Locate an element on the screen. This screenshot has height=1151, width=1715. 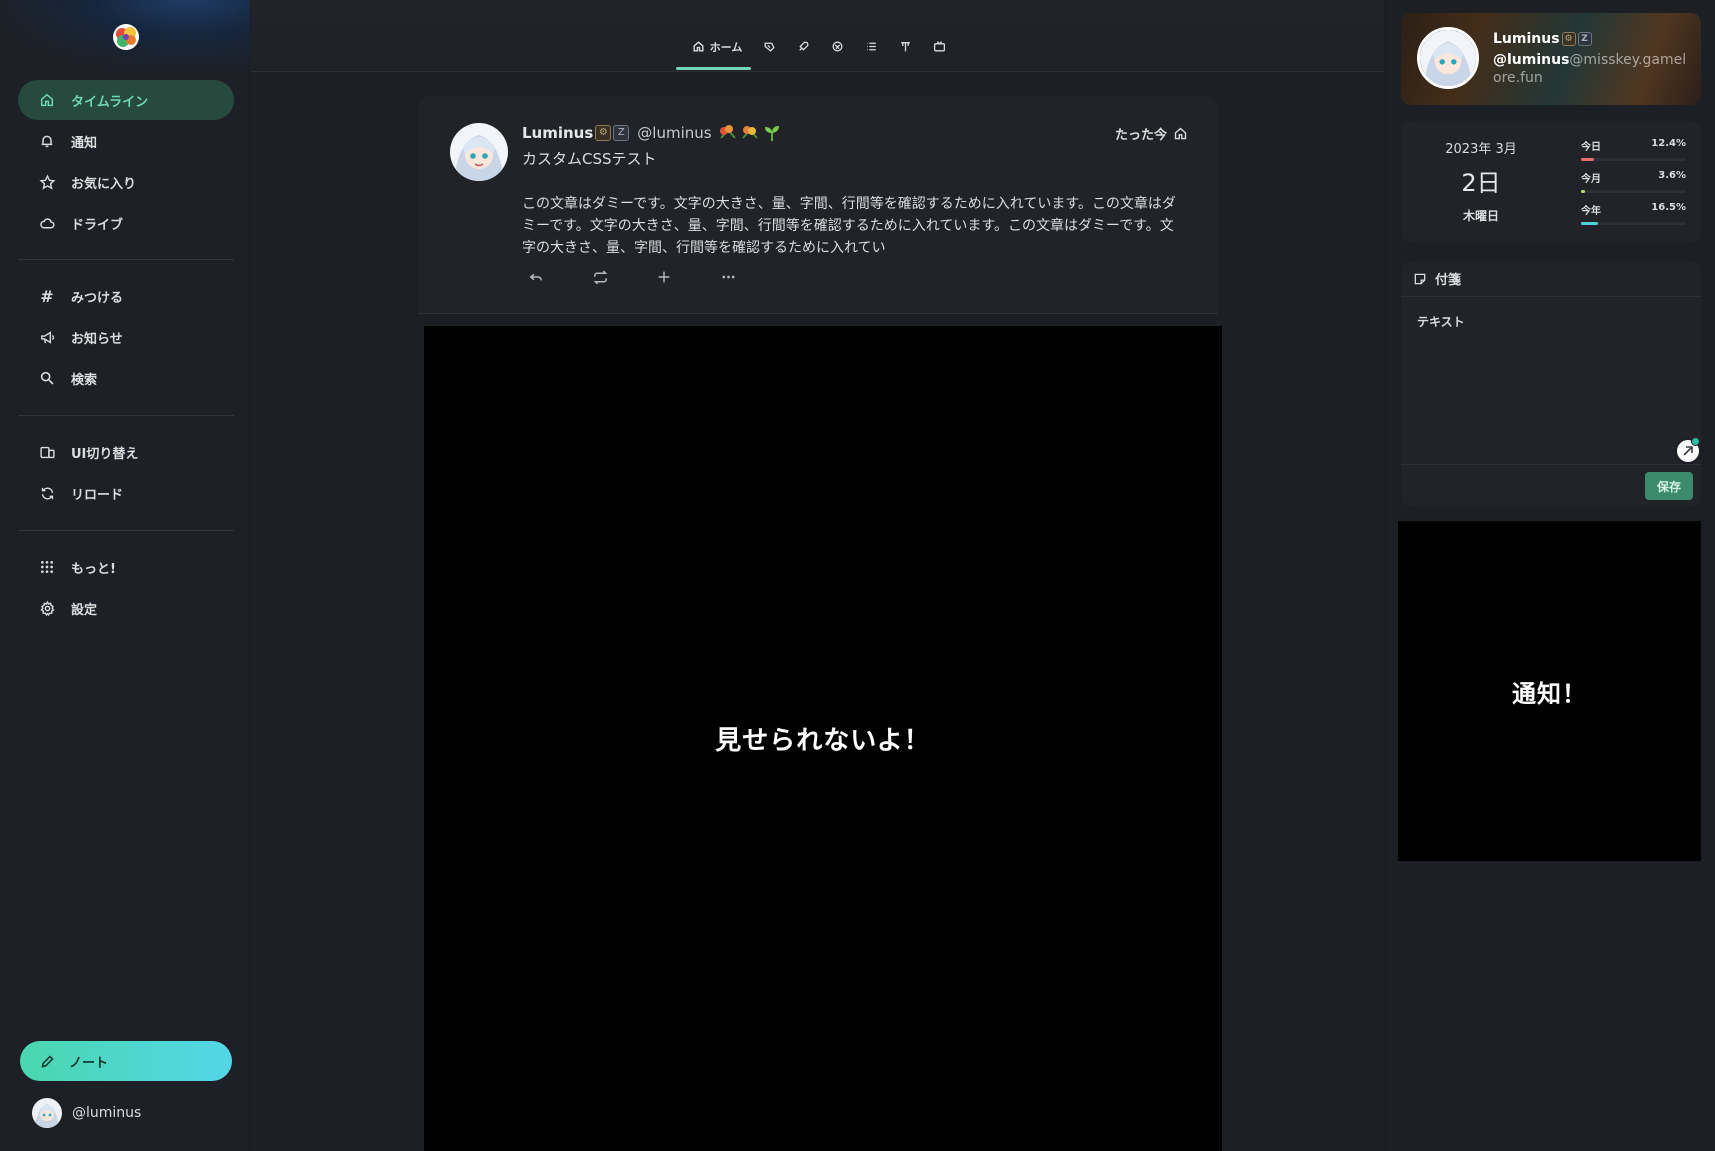
sprout-emoji-icon is located at coordinates (771, 133).